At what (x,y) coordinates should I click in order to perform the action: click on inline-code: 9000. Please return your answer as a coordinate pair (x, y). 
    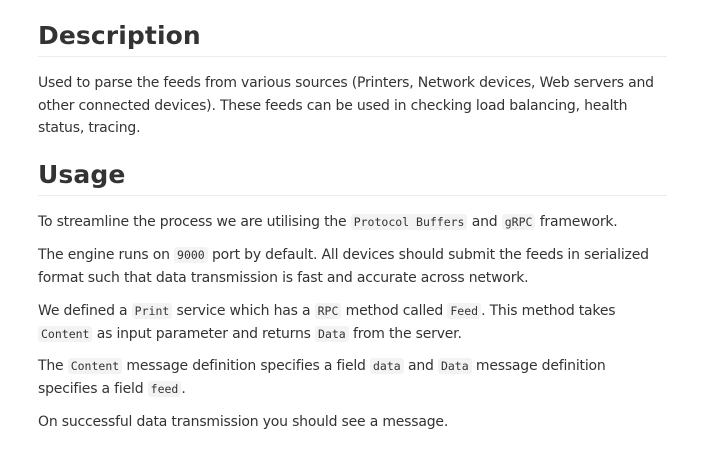
    Looking at the image, I should click on (191, 255).